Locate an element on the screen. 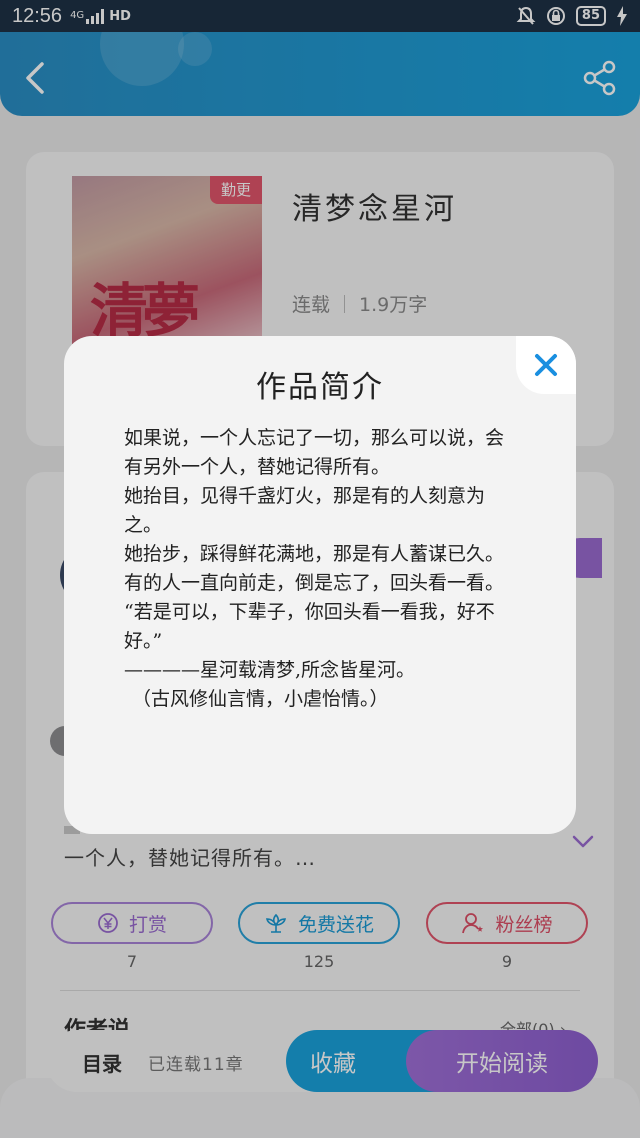 Image resolution: width=640 pixels, height=1138 pixels. synopsis-paragraph: （古风修仙言情，小虐怡情。） is located at coordinates (260, 699).